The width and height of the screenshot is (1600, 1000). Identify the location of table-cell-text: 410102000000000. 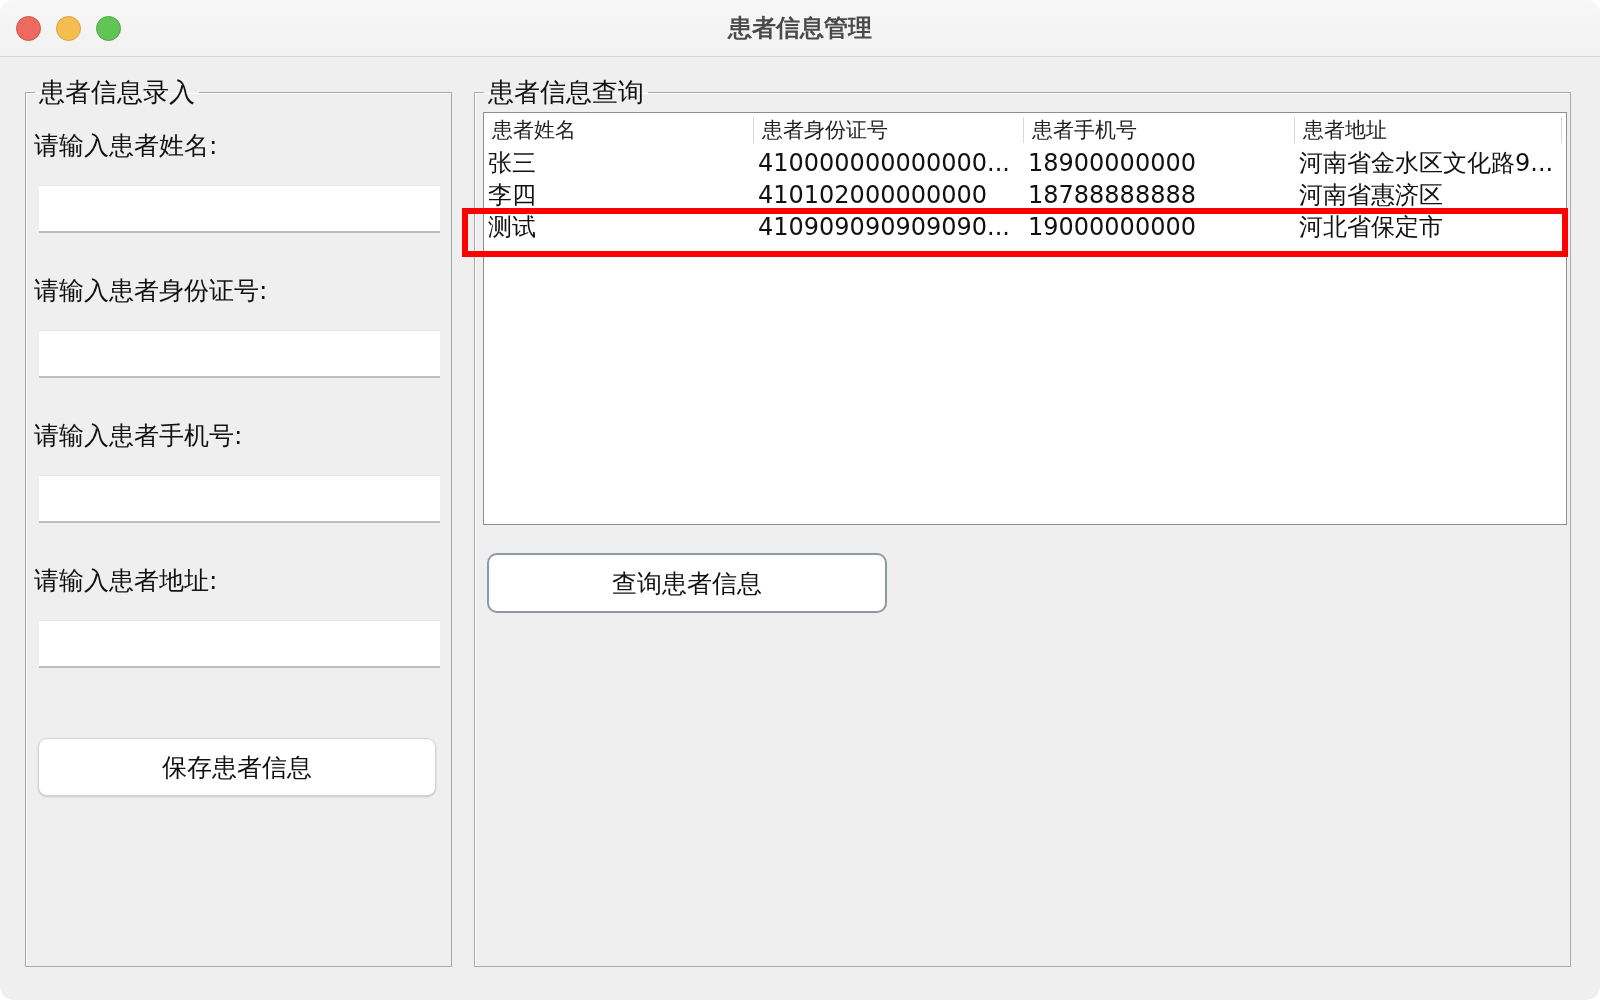
(872, 195).